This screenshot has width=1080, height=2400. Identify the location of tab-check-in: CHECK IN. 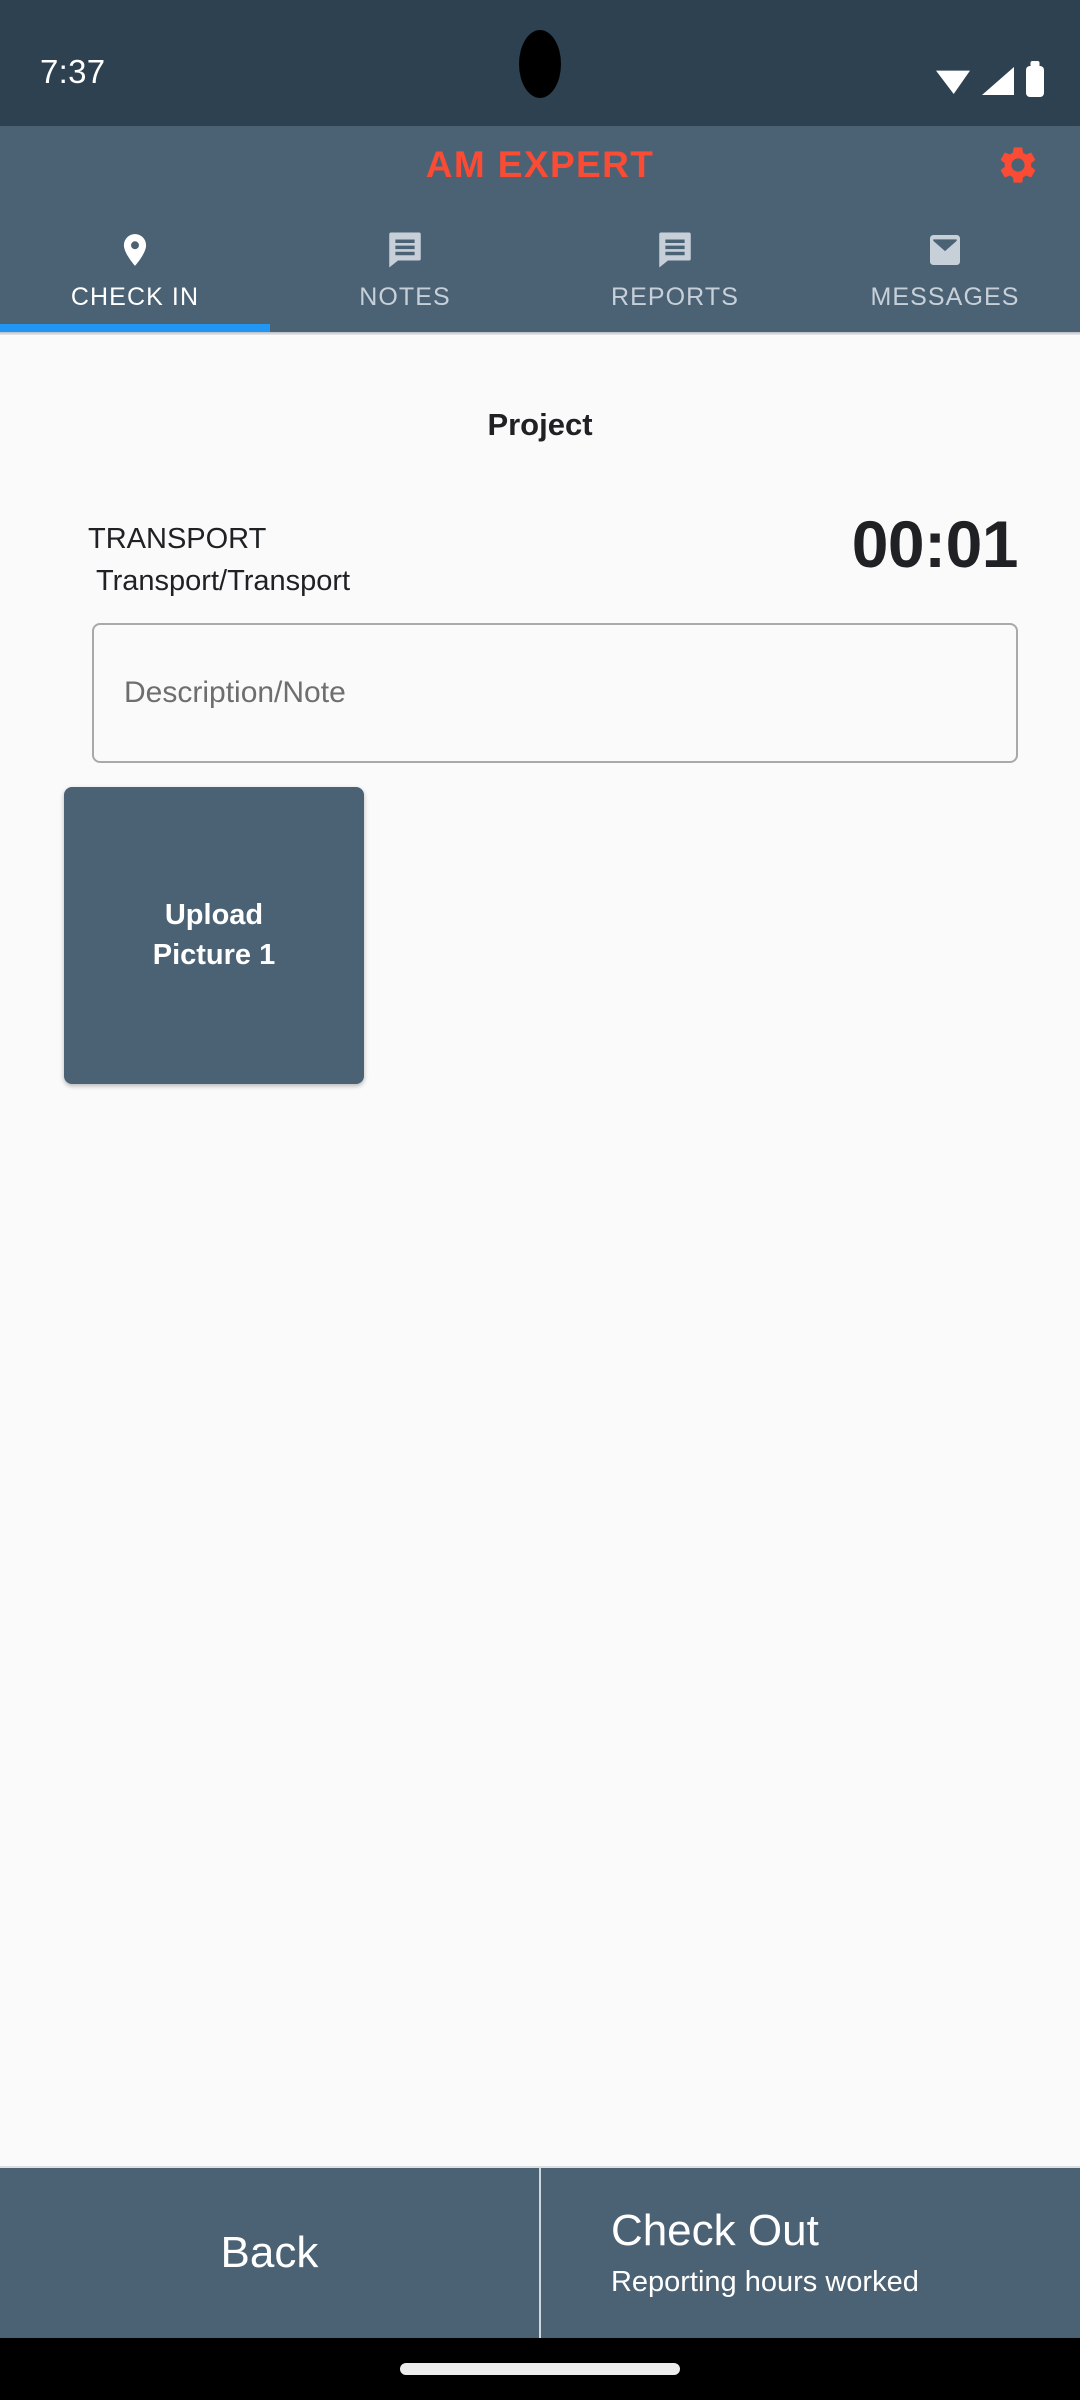
(135, 268).